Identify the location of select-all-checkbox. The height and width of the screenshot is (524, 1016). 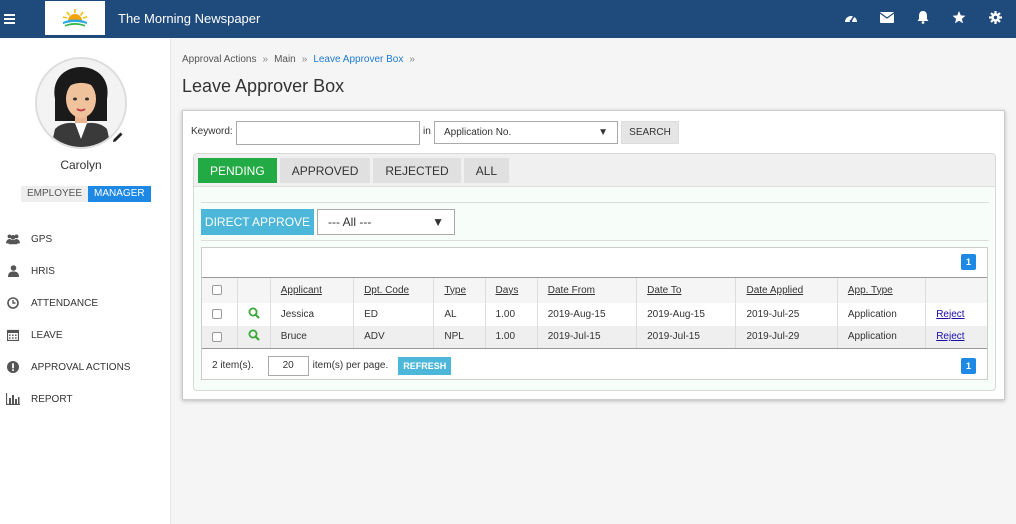
(217, 290).